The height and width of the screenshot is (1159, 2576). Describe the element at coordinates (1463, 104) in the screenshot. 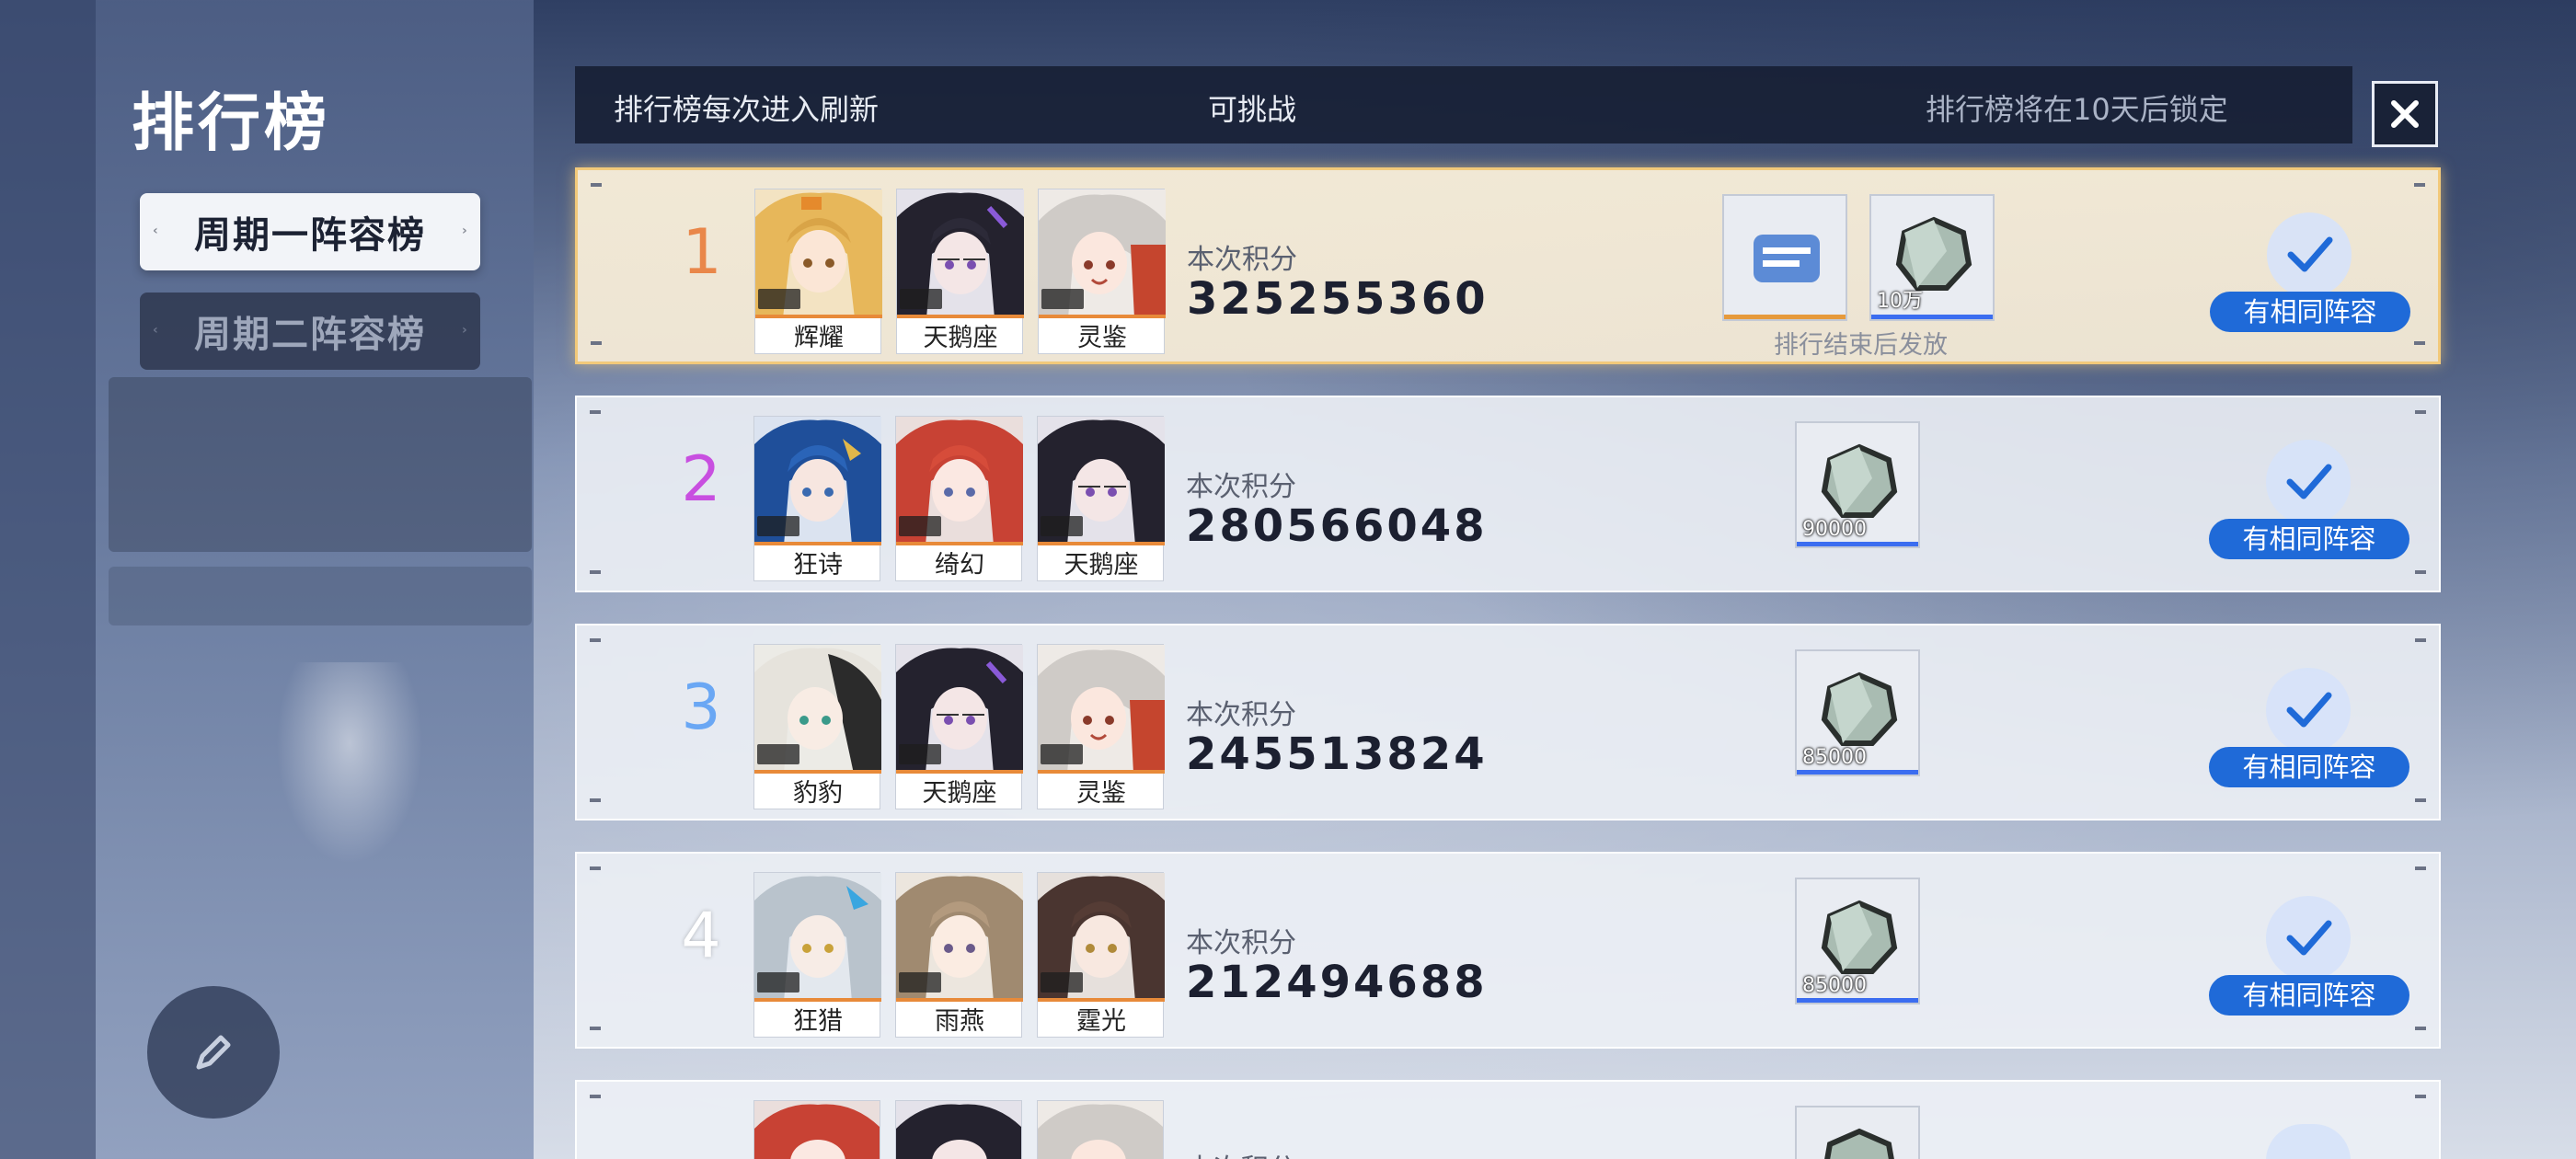

I see `leaderboard-header: 排行榜每次进入刷新 可挑战 排行榜将在10天后锁定` at that location.